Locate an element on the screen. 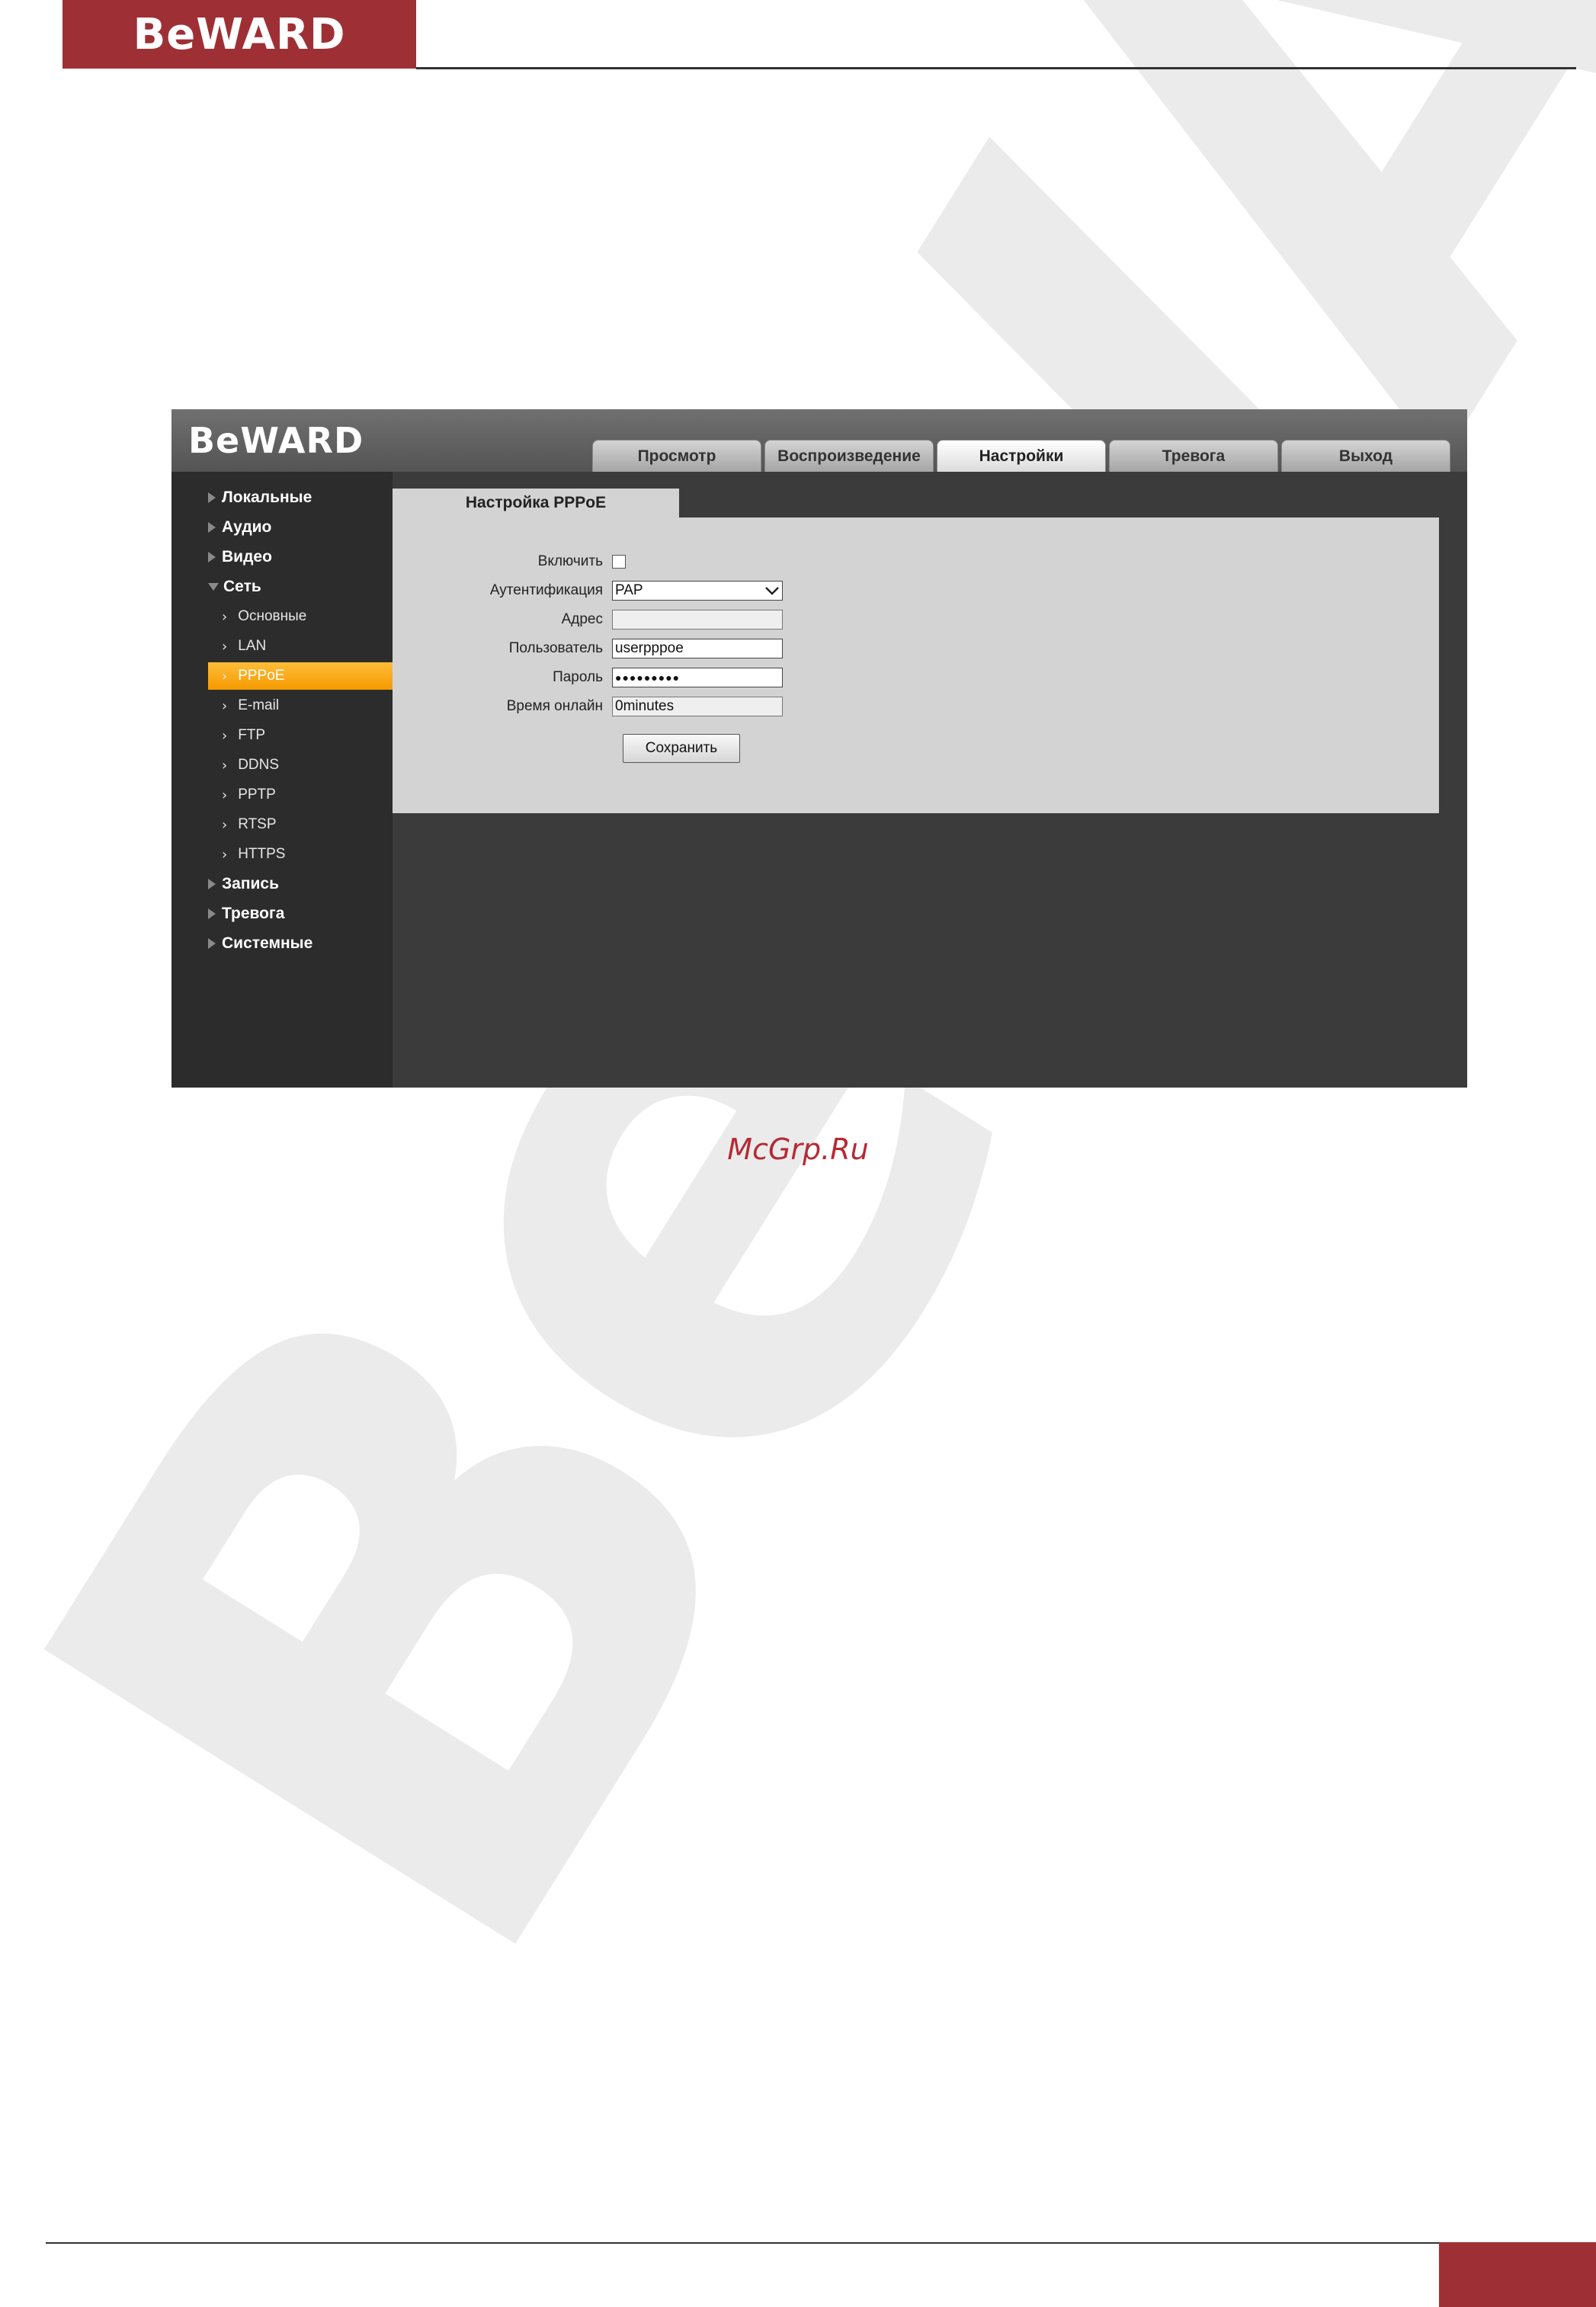  footer-page-block is located at coordinates (1517, 2274).